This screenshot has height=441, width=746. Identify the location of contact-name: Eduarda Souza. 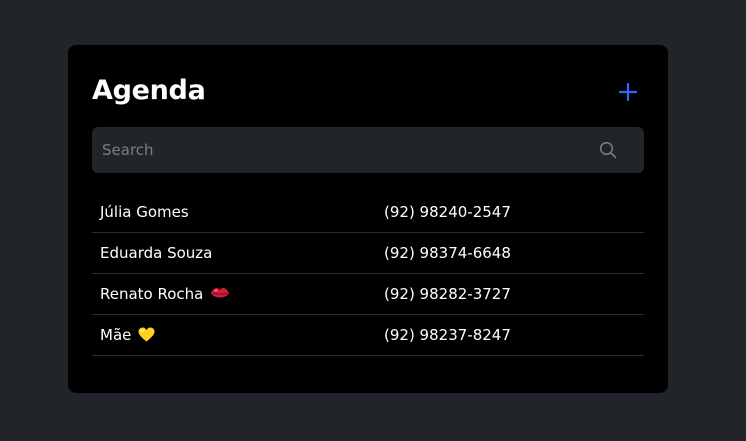
(156, 253).